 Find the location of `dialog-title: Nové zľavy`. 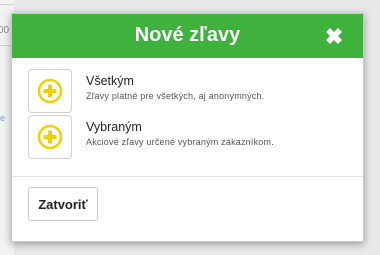

dialog-title: Nové zľavy is located at coordinates (187, 35).